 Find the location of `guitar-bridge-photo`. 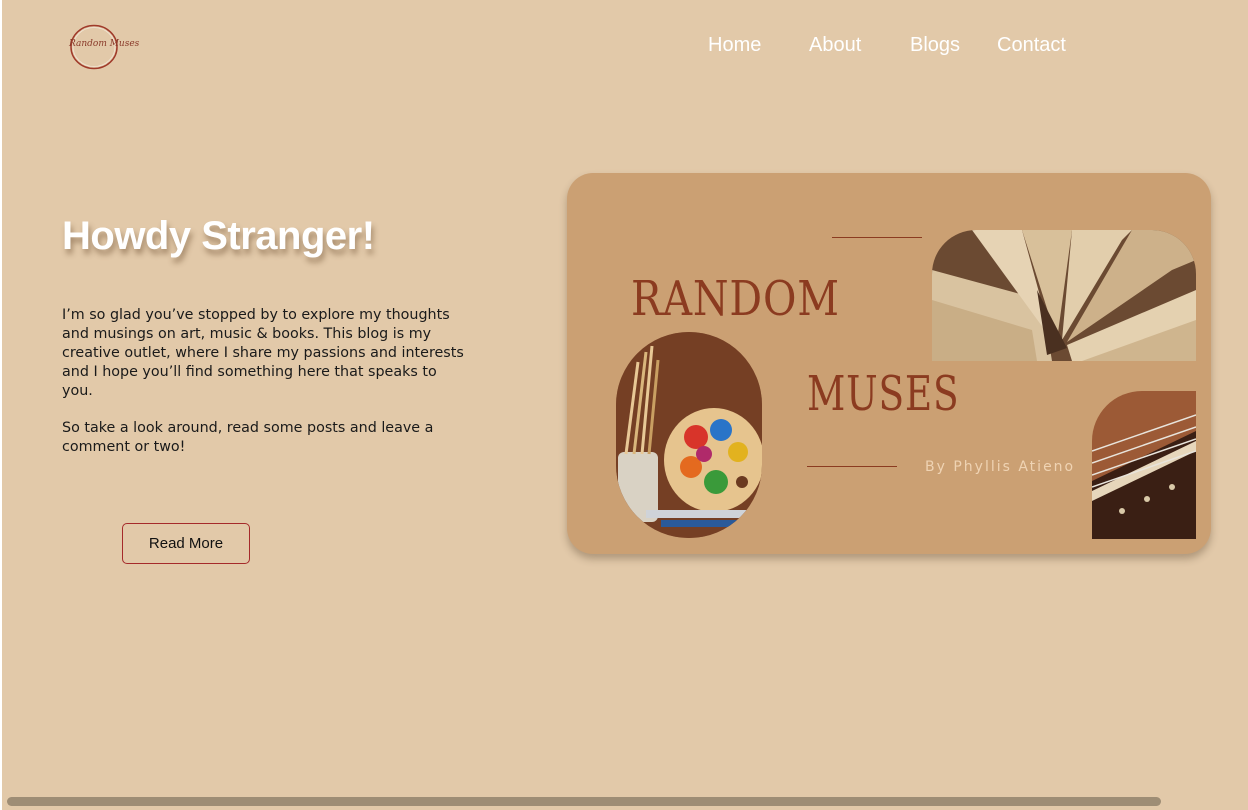

guitar-bridge-photo is located at coordinates (1144, 465).